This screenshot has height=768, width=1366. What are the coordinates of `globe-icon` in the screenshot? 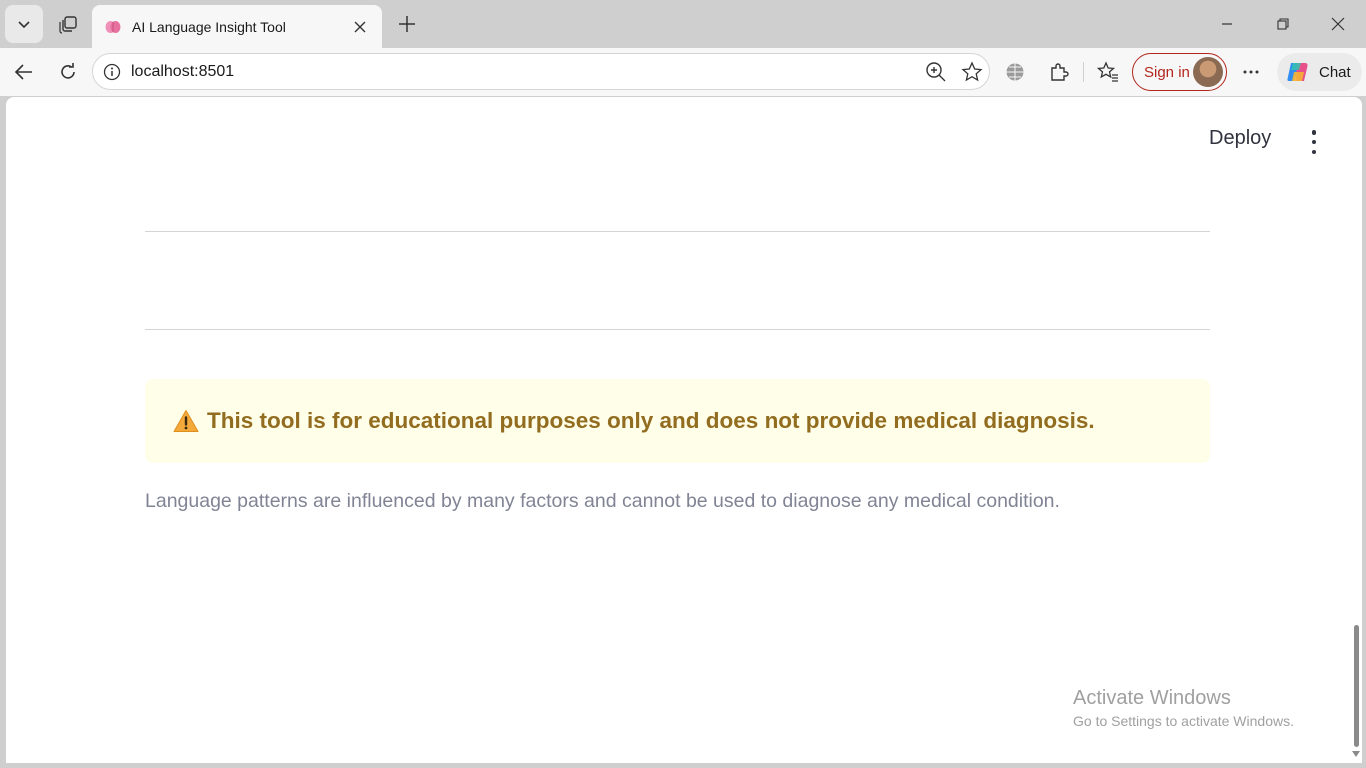 It's located at (1015, 72).